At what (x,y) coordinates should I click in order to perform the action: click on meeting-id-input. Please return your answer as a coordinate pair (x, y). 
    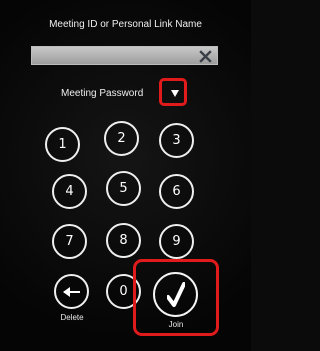
    Looking at the image, I should click on (124, 55).